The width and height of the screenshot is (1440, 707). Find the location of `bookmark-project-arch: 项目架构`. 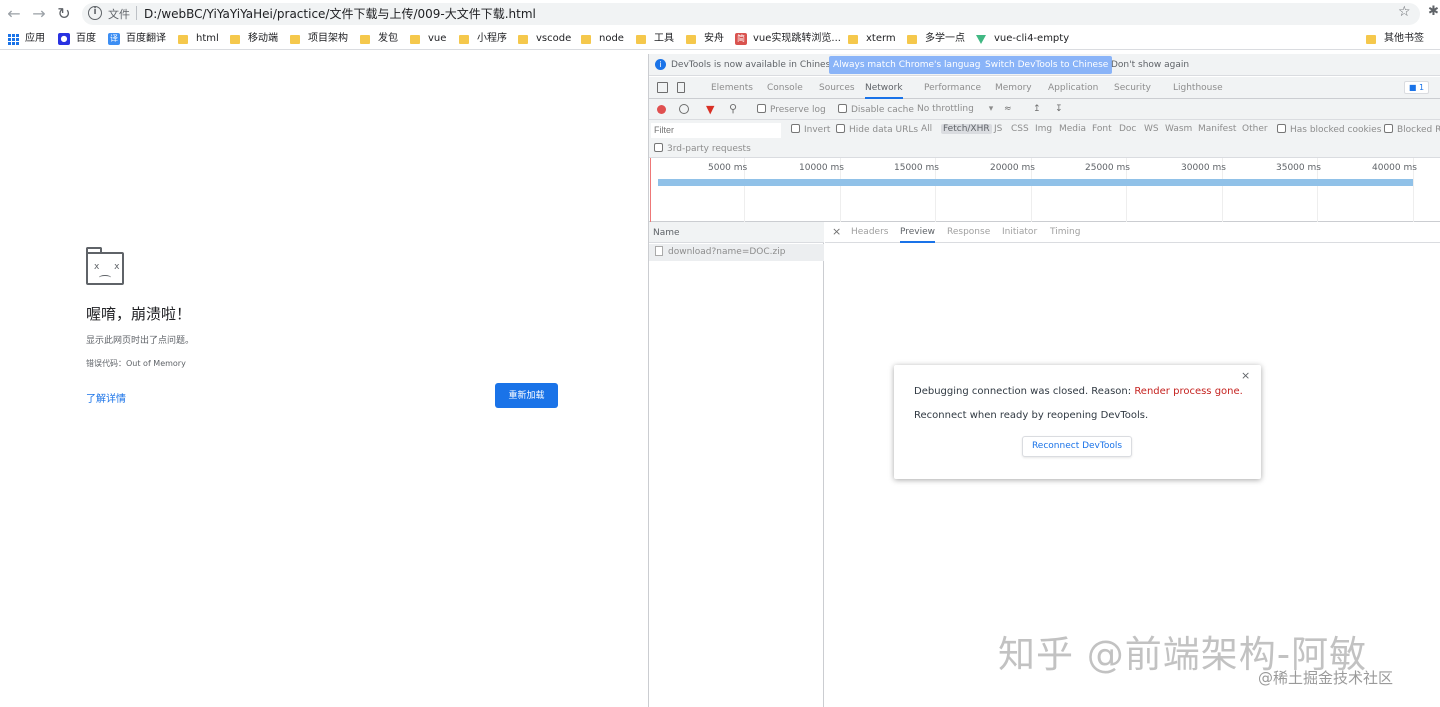

bookmark-project-arch: 项目架构 is located at coordinates (319, 39).